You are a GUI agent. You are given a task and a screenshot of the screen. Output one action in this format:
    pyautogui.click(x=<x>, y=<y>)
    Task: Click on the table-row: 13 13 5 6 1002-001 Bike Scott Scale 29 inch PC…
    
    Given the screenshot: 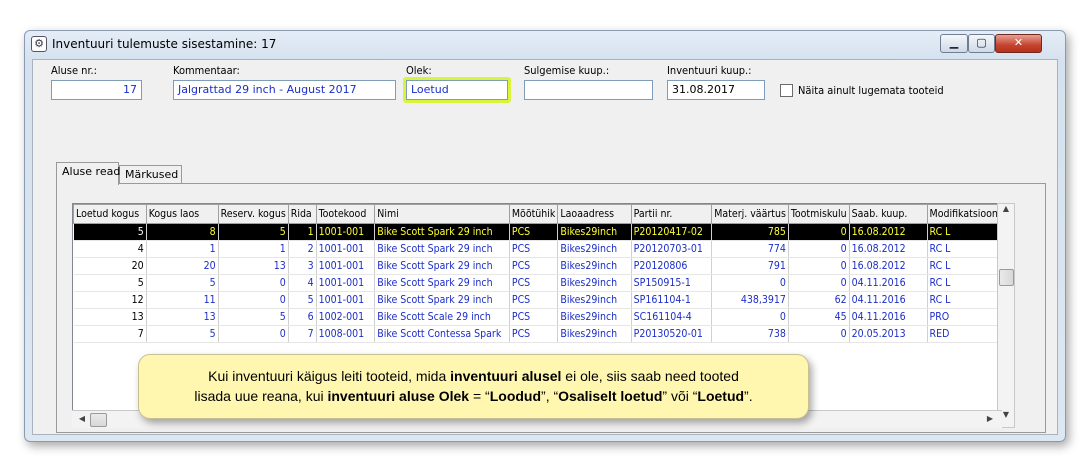 What is the action you would take?
    pyautogui.click(x=537, y=317)
    